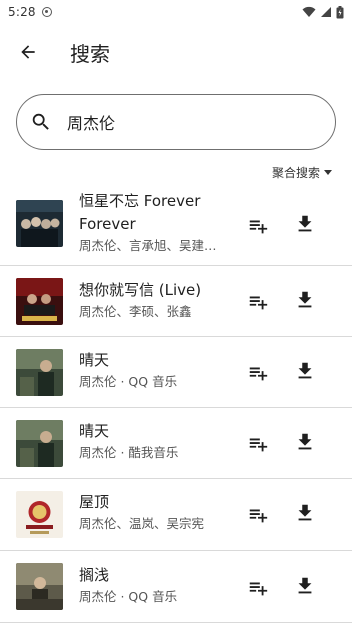 This screenshot has height=626, width=352. What do you see at coordinates (94, 575) in the screenshot?
I see `song-title: 搁浅` at bounding box center [94, 575].